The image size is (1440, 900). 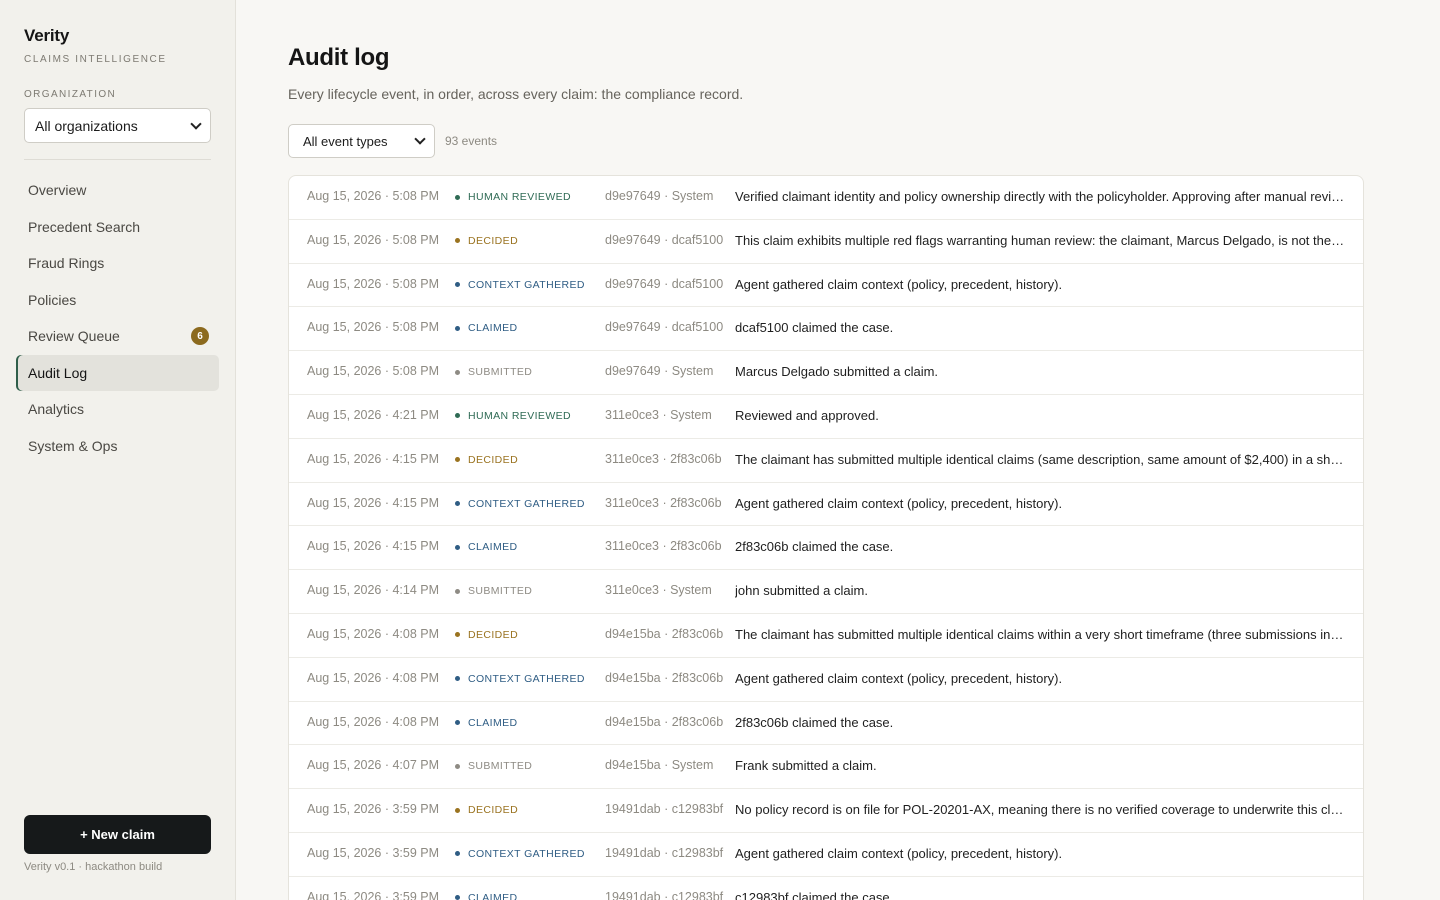 What do you see at coordinates (66, 263) in the screenshot?
I see `sidebar-item-label: Fraud Rings` at bounding box center [66, 263].